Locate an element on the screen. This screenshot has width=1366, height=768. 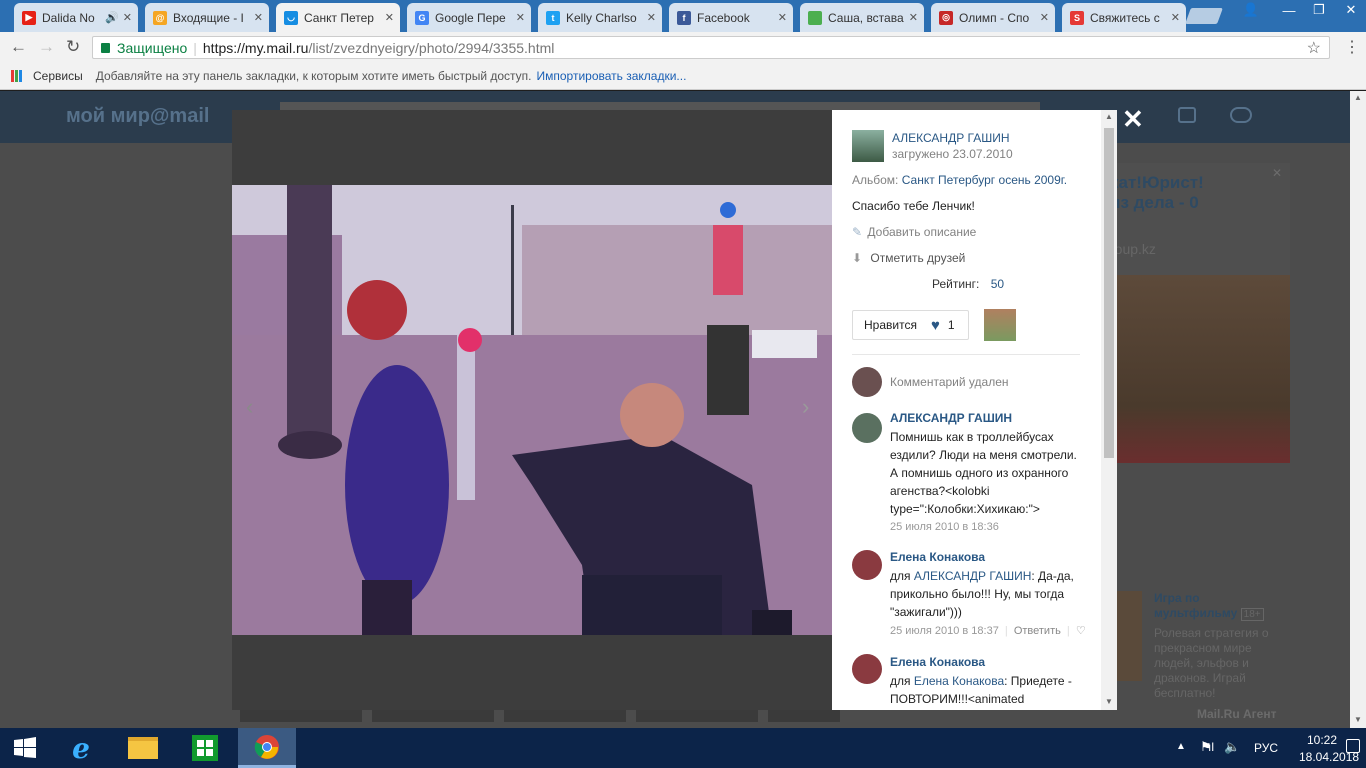
agent-bar: Mail.Ru Агент is located at coordinates (1215, 715).